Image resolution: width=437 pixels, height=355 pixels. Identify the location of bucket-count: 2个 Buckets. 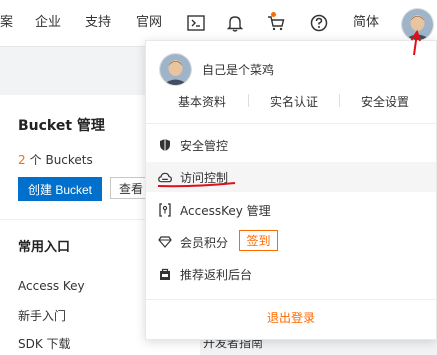
(55, 159).